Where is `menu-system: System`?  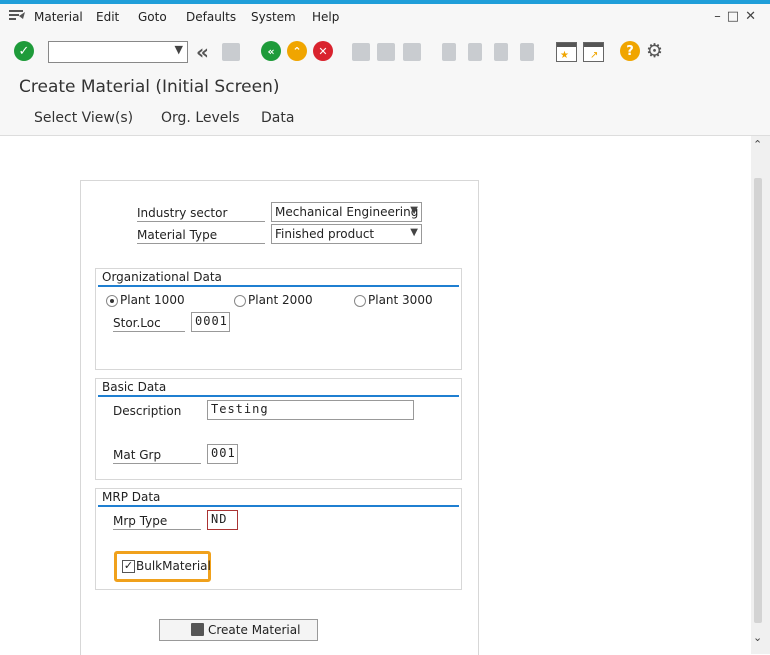
menu-system: System is located at coordinates (273, 17).